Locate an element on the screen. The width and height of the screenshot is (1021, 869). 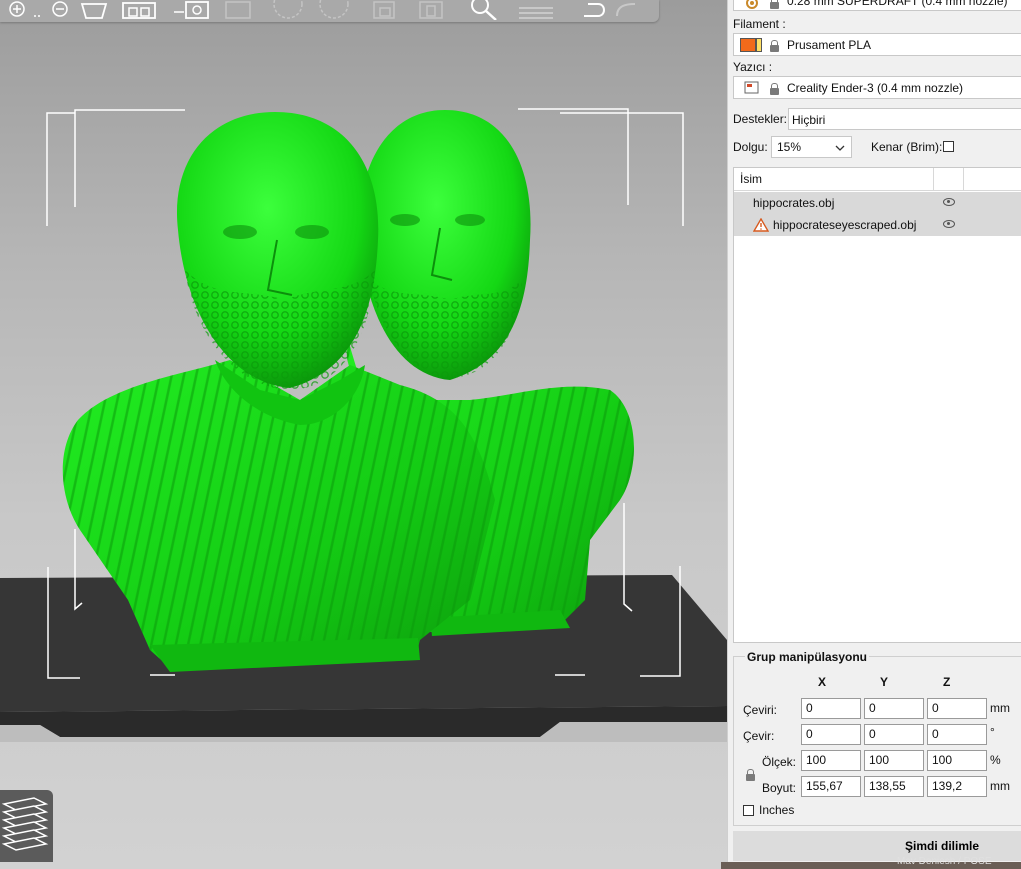
zoom-icon is located at coordinates (484, 10).